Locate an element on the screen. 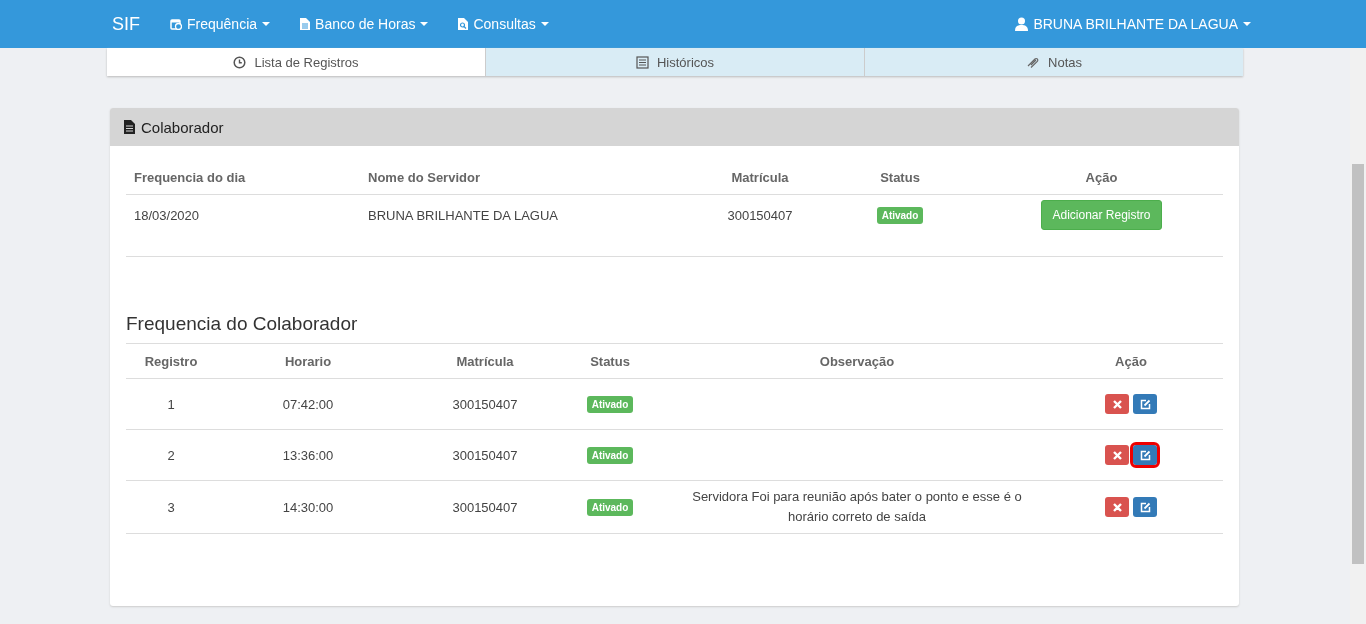  column-header: Horario is located at coordinates (308, 361).